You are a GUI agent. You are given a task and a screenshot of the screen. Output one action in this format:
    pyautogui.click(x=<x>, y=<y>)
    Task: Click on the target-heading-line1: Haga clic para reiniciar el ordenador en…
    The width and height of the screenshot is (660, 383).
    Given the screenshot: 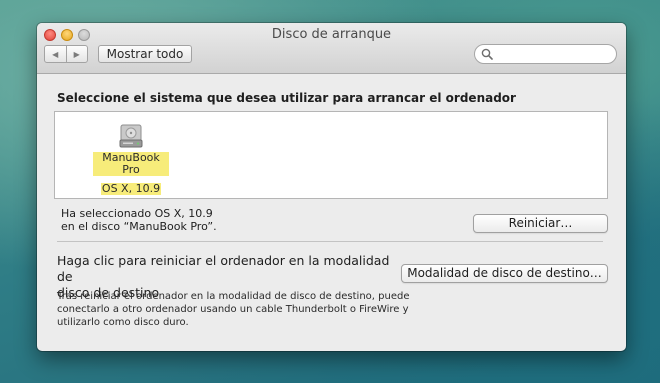 What is the action you would take?
    pyautogui.click(x=223, y=268)
    